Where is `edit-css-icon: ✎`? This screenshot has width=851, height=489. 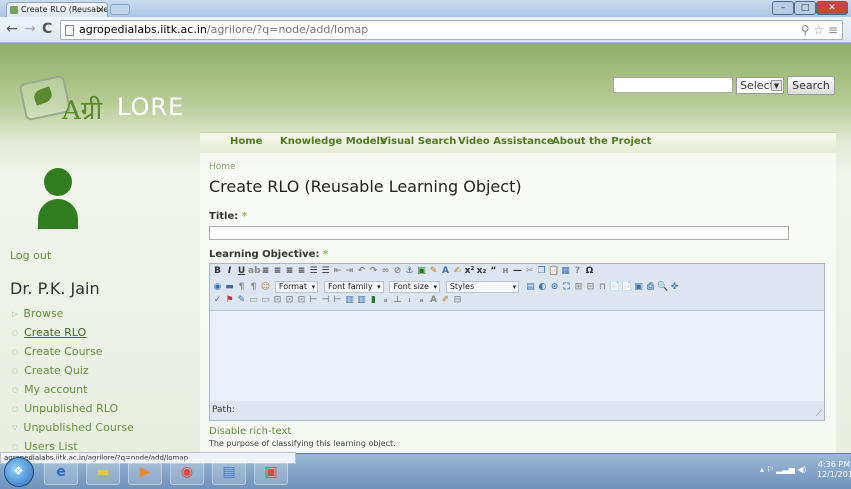 edit-css-icon: ✎ is located at coordinates (241, 300).